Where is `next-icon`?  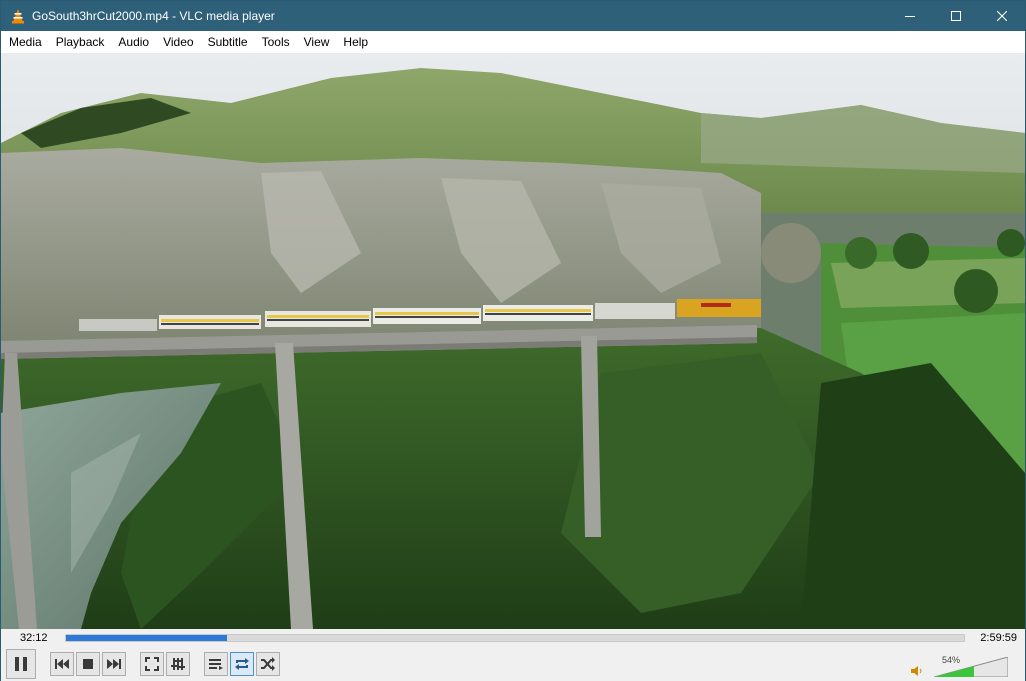
next-icon is located at coordinates (114, 664).